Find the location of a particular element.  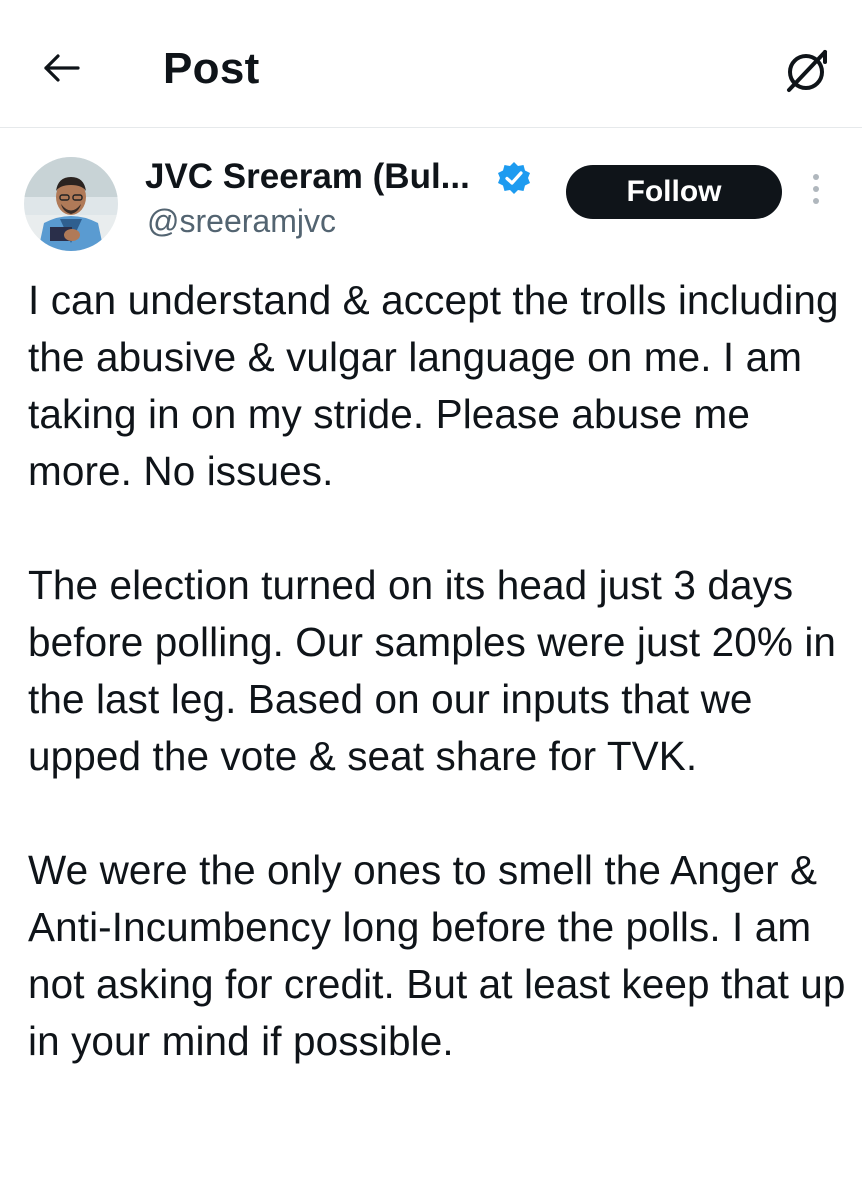

top-bar: Post is located at coordinates (431, 64).